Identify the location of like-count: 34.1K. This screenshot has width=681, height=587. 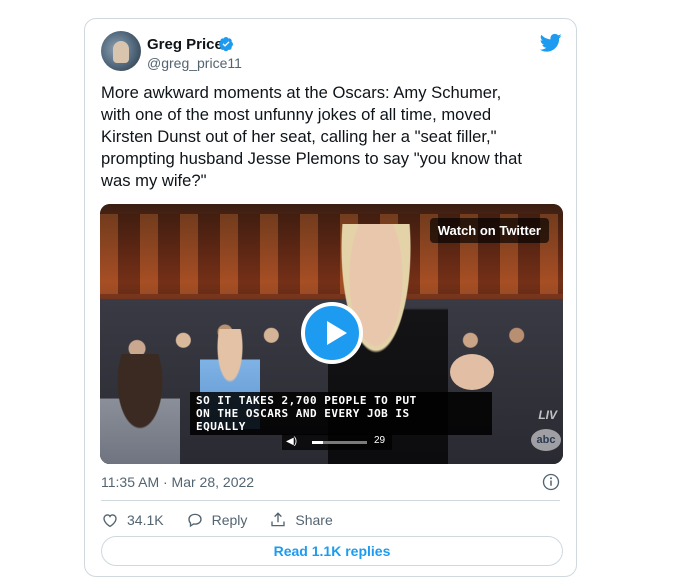
(145, 520).